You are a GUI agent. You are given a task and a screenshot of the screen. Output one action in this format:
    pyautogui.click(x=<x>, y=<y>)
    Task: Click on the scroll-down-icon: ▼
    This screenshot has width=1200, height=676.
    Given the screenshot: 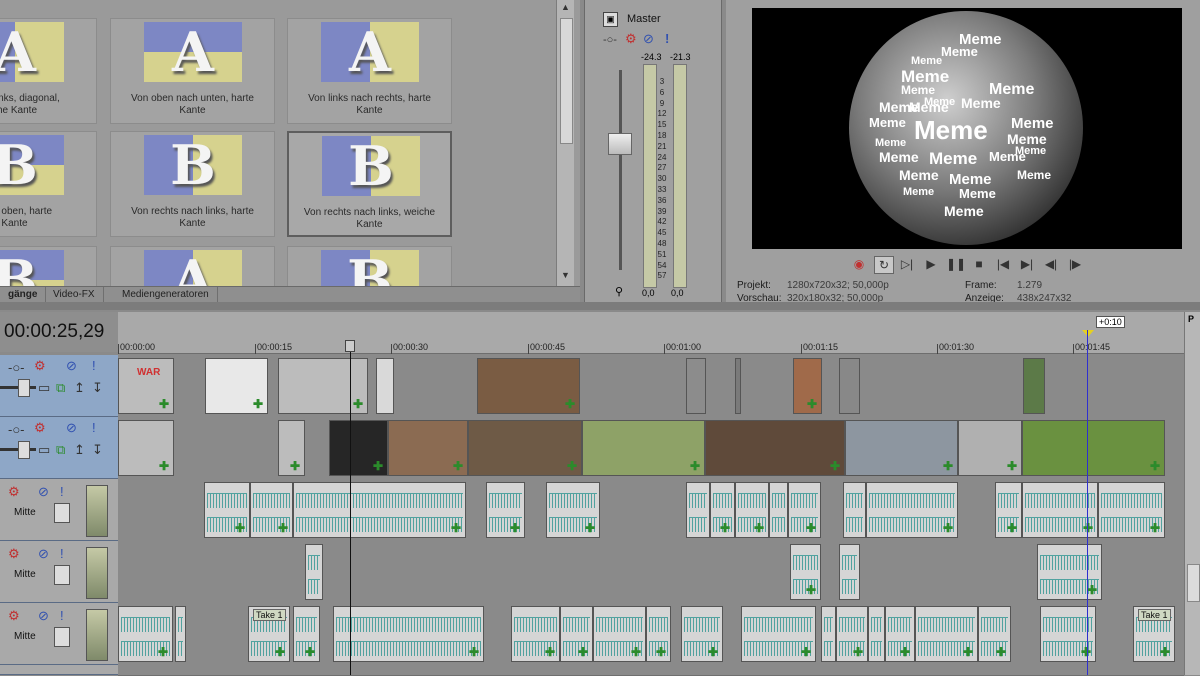 What is the action you would take?
    pyautogui.click(x=565, y=275)
    